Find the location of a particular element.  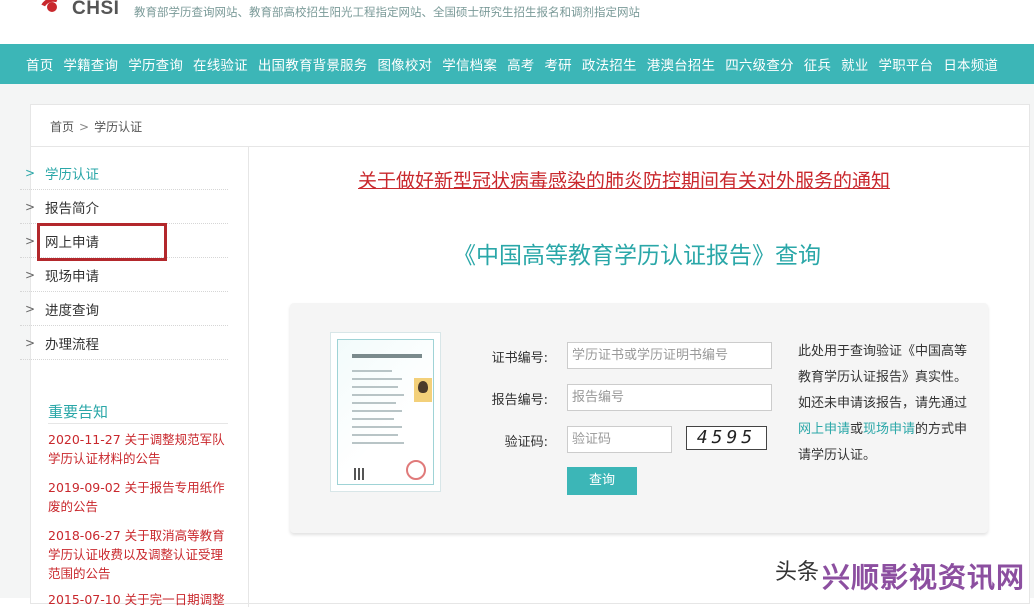

highlight-box is located at coordinates (102, 242).